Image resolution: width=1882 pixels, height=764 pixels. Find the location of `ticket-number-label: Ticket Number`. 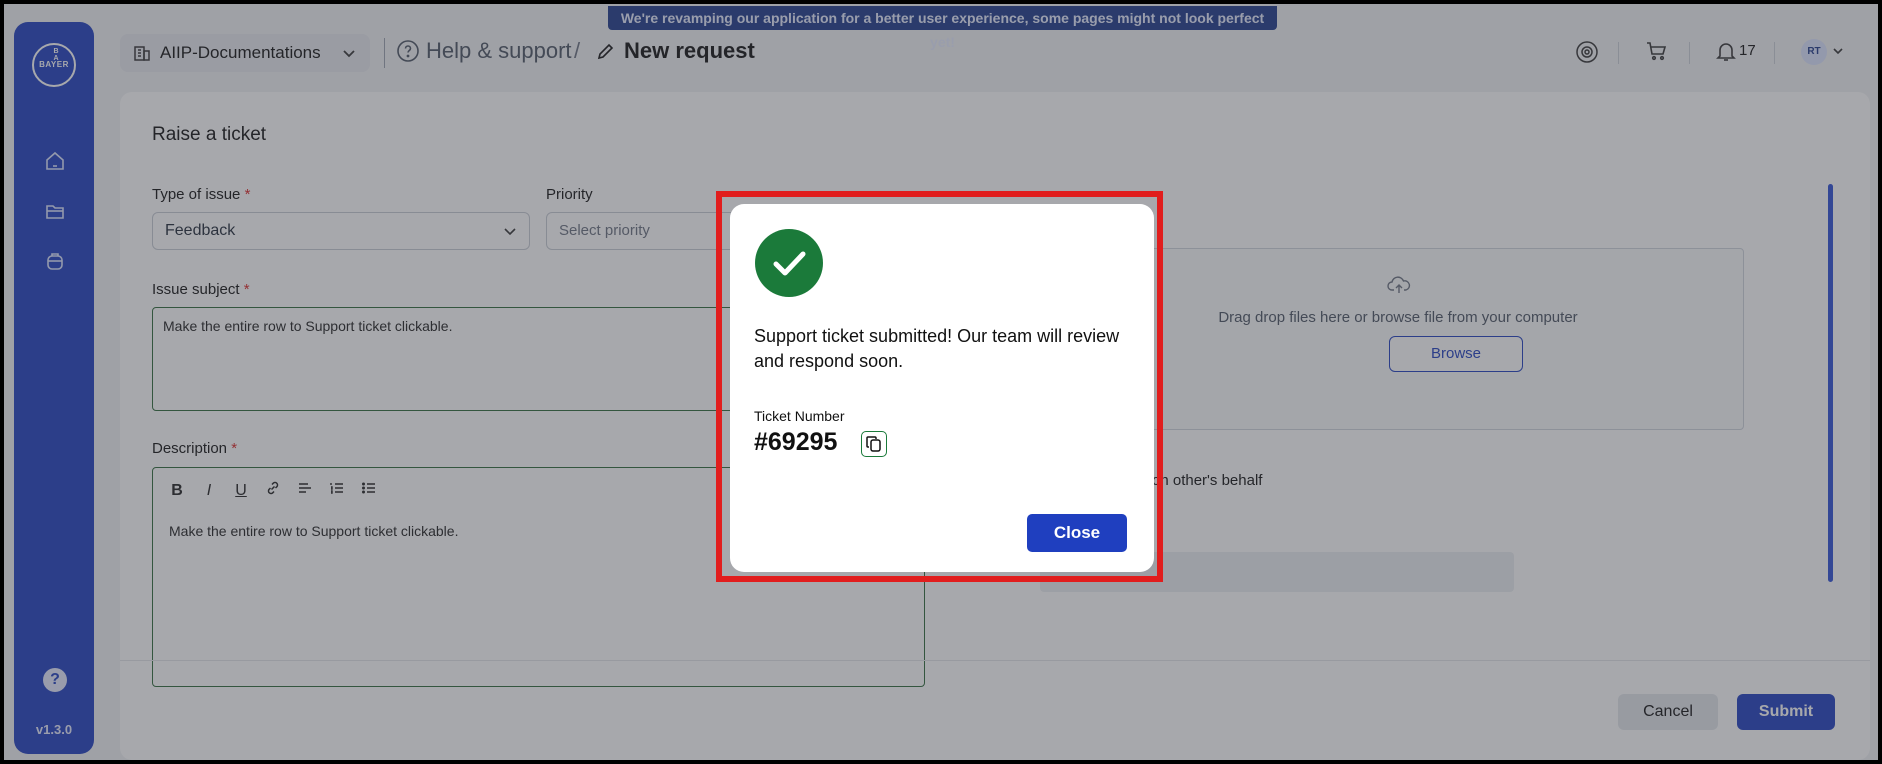

ticket-number-label: Ticket Number is located at coordinates (799, 416).